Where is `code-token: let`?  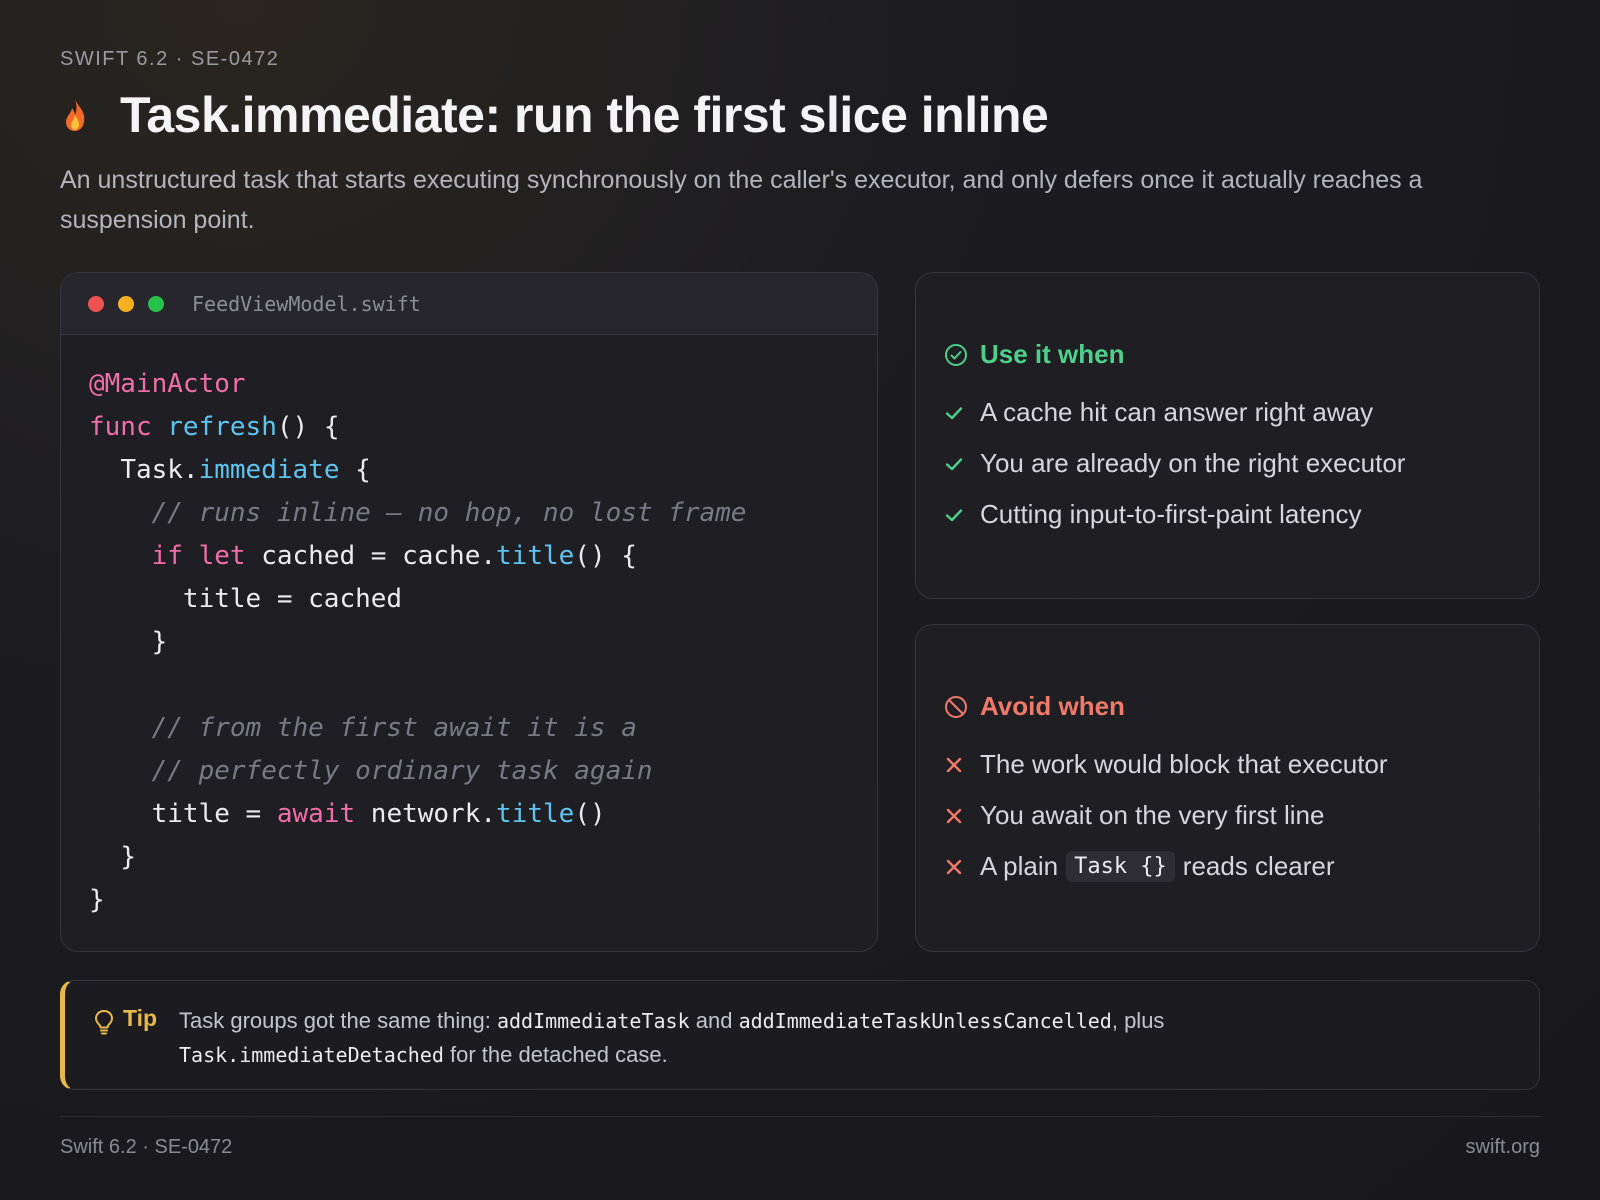 code-token: let is located at coordinates (222, 556).